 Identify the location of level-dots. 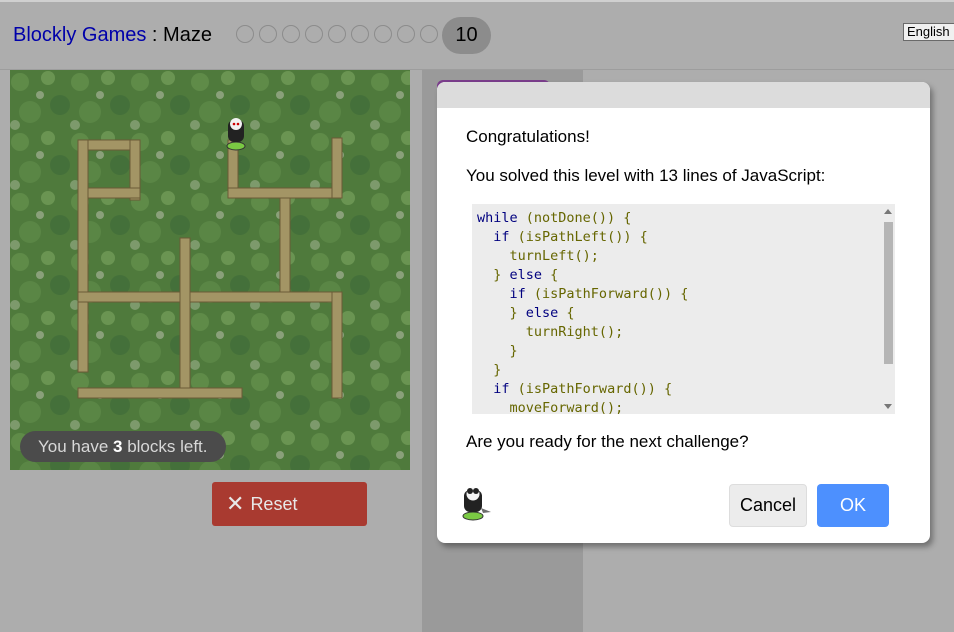
(337, 34).